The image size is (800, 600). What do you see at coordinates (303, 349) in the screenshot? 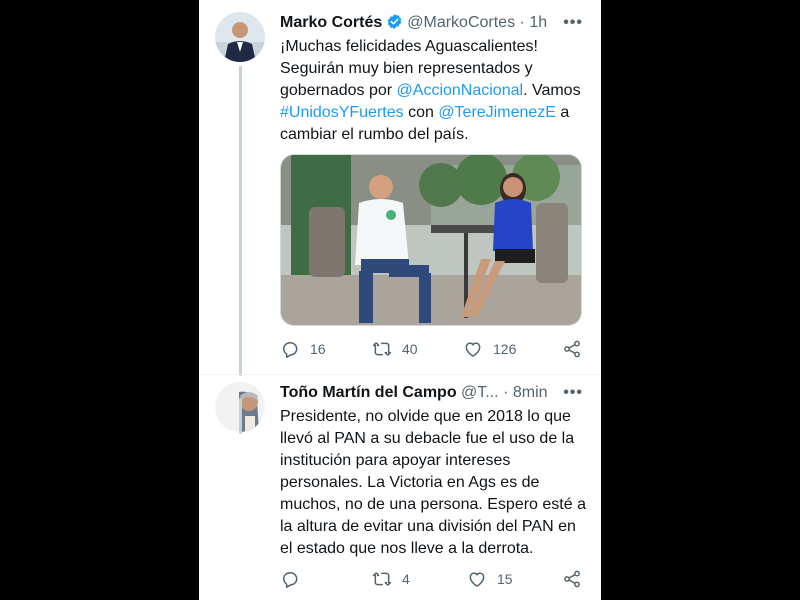
I see `reply-button: 16` at bounding box center [303, 349].